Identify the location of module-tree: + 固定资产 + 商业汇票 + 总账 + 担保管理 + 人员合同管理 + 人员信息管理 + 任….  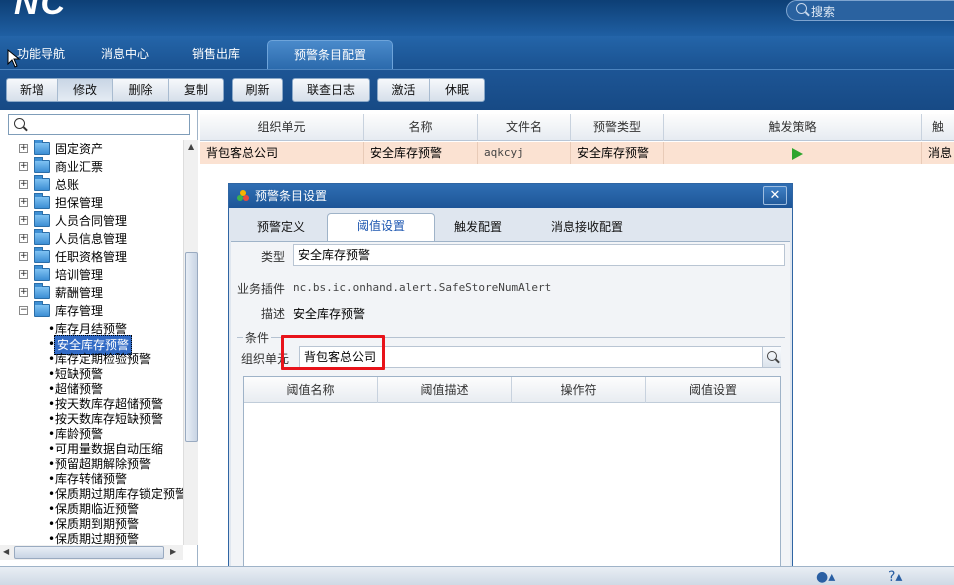
(101, 342).